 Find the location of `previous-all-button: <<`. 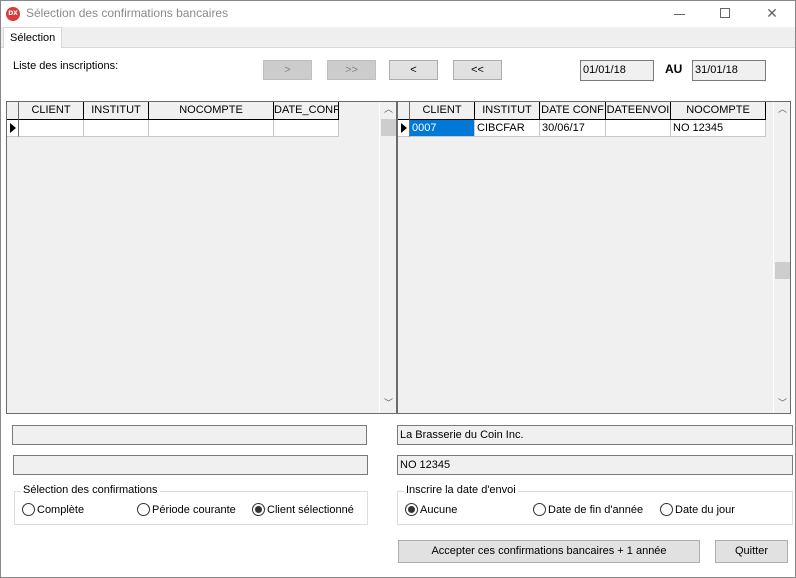

previous-all-button: << is located at coordinates (477, 70).